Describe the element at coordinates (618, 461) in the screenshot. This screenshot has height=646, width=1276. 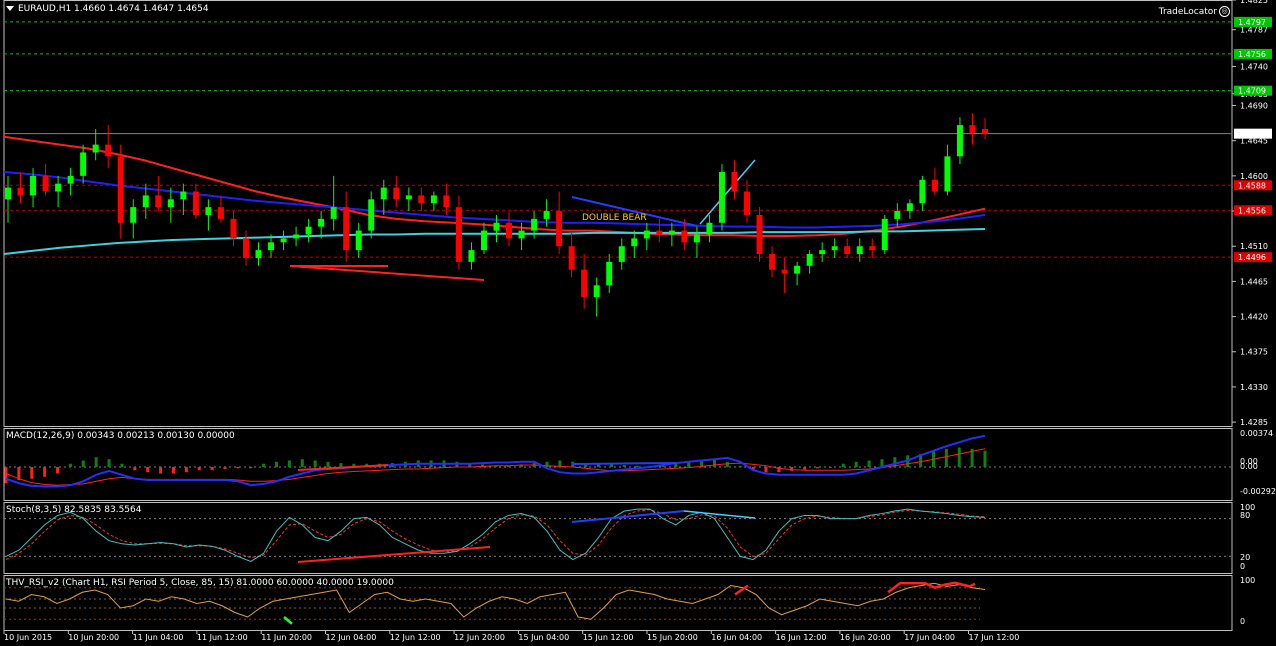
I see `macd-panel` at that location.